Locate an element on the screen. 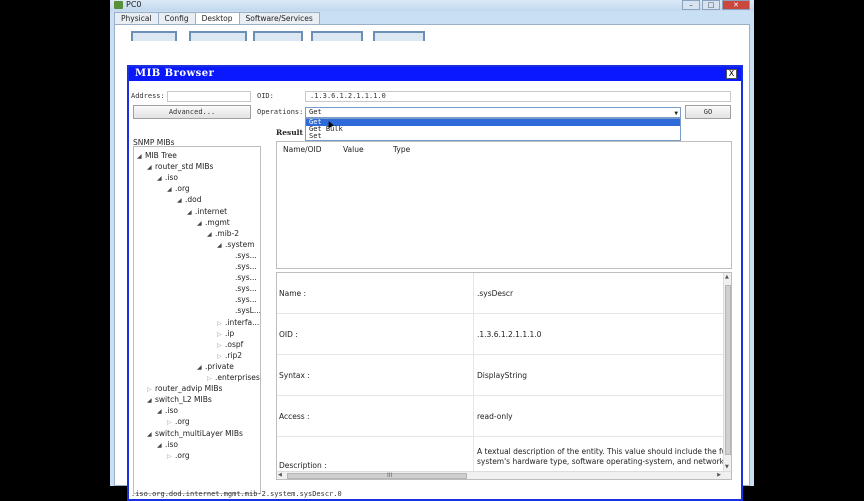 This screenshot has height=501, width=864. tree-node: ◢ .private is located at coordinates (215, 367).